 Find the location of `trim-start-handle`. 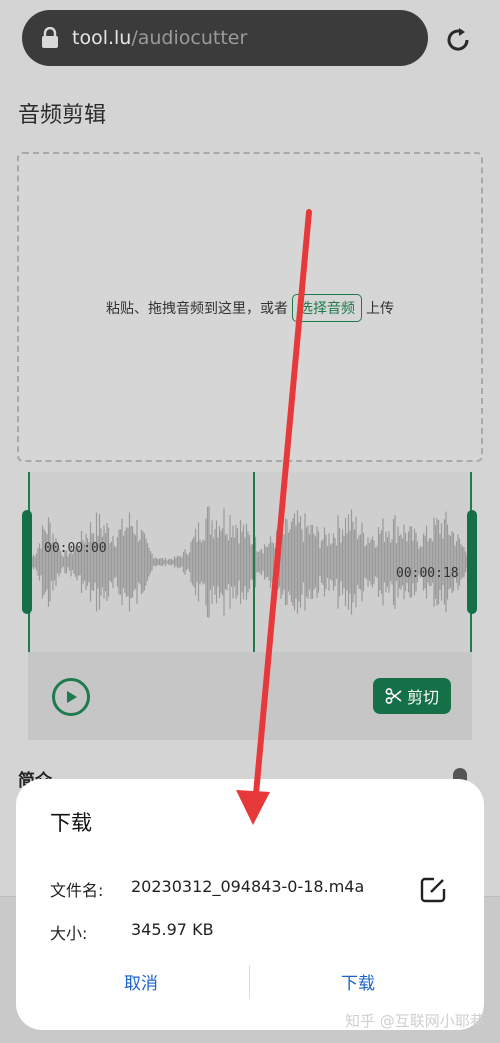

trim-start-handle is located at coordinates (27, 562).